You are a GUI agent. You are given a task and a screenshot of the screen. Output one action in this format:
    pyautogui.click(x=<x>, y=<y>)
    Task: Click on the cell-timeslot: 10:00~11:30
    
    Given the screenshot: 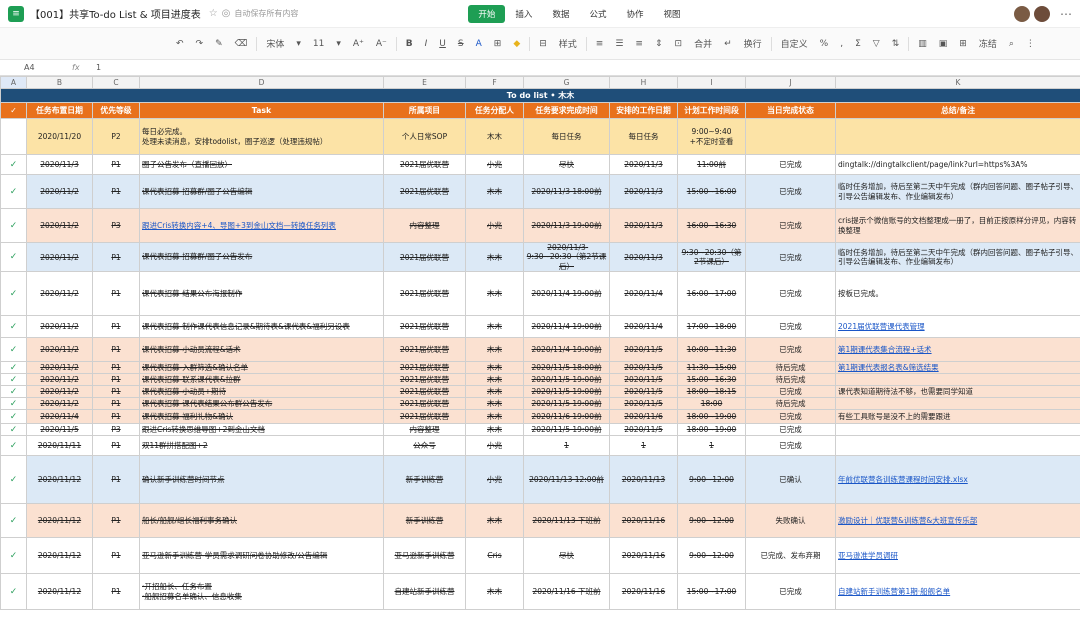 What is the action you would take?
    pyautogui.click(x=711, y=350)
    